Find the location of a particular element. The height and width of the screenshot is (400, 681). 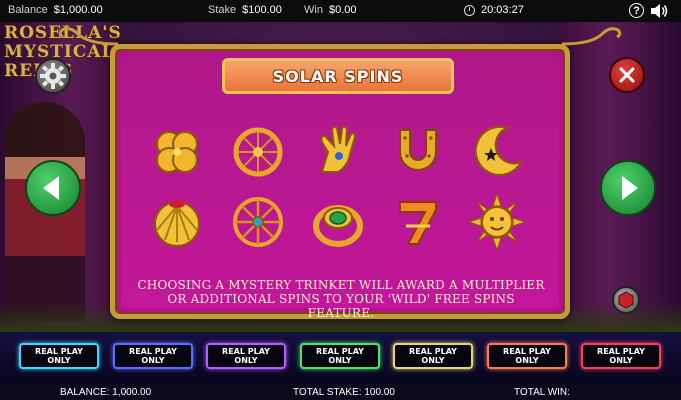

next-page-button is located at coordinates (628, 188).